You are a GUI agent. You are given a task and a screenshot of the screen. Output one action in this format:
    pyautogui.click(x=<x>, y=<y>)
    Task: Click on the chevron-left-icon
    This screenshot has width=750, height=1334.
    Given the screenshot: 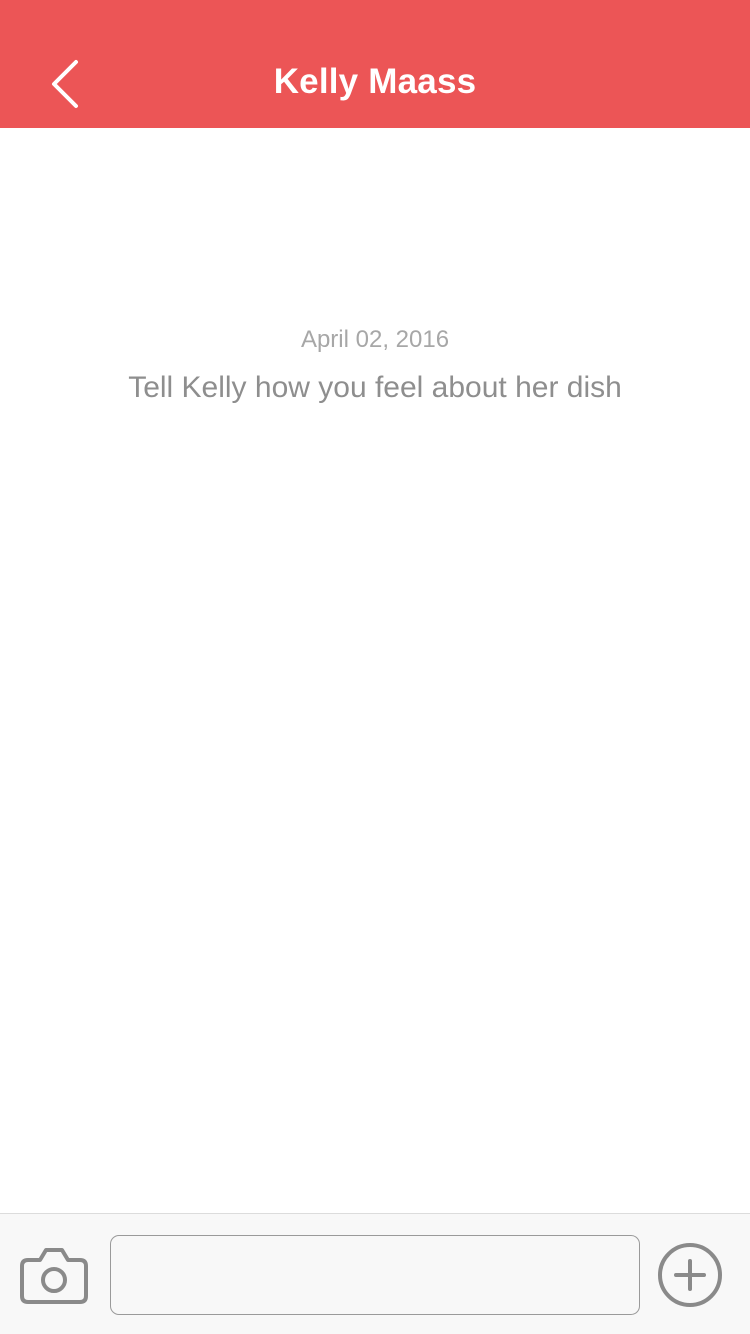 What is the action you would take?
    pyautogui.click(x=65, y=84)
    